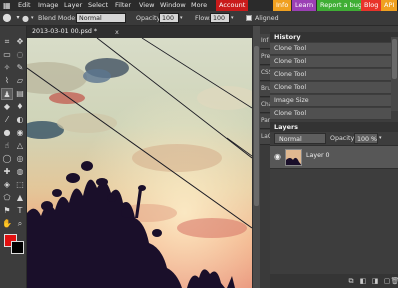  I want to click on flow-label: Flow:, so click(203, 18).